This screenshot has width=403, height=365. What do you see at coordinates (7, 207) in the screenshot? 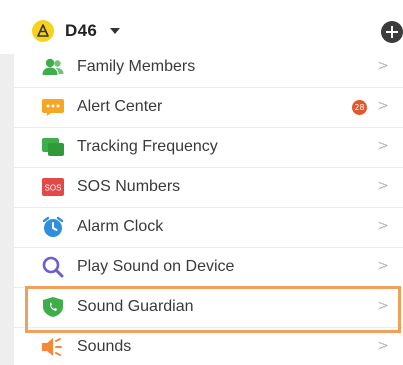
I see `left-gutter` at bounding box center [7, 207].